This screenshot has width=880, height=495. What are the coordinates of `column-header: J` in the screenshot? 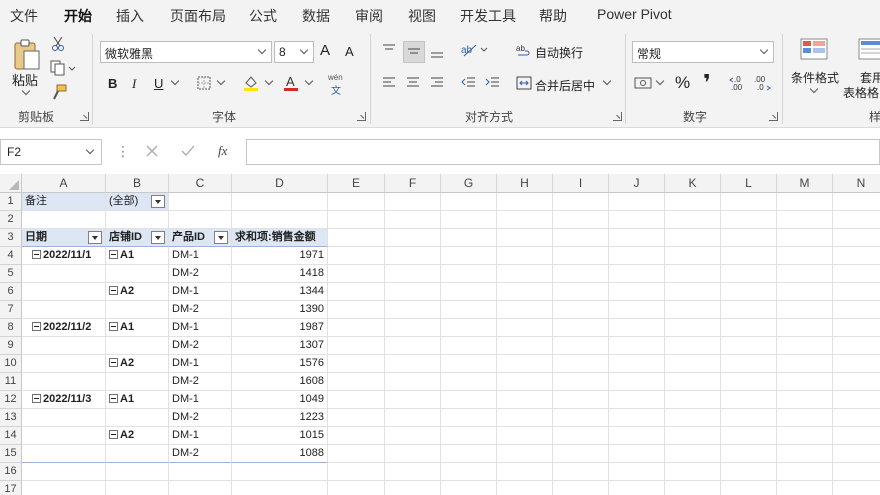 It's located at (637, 183).